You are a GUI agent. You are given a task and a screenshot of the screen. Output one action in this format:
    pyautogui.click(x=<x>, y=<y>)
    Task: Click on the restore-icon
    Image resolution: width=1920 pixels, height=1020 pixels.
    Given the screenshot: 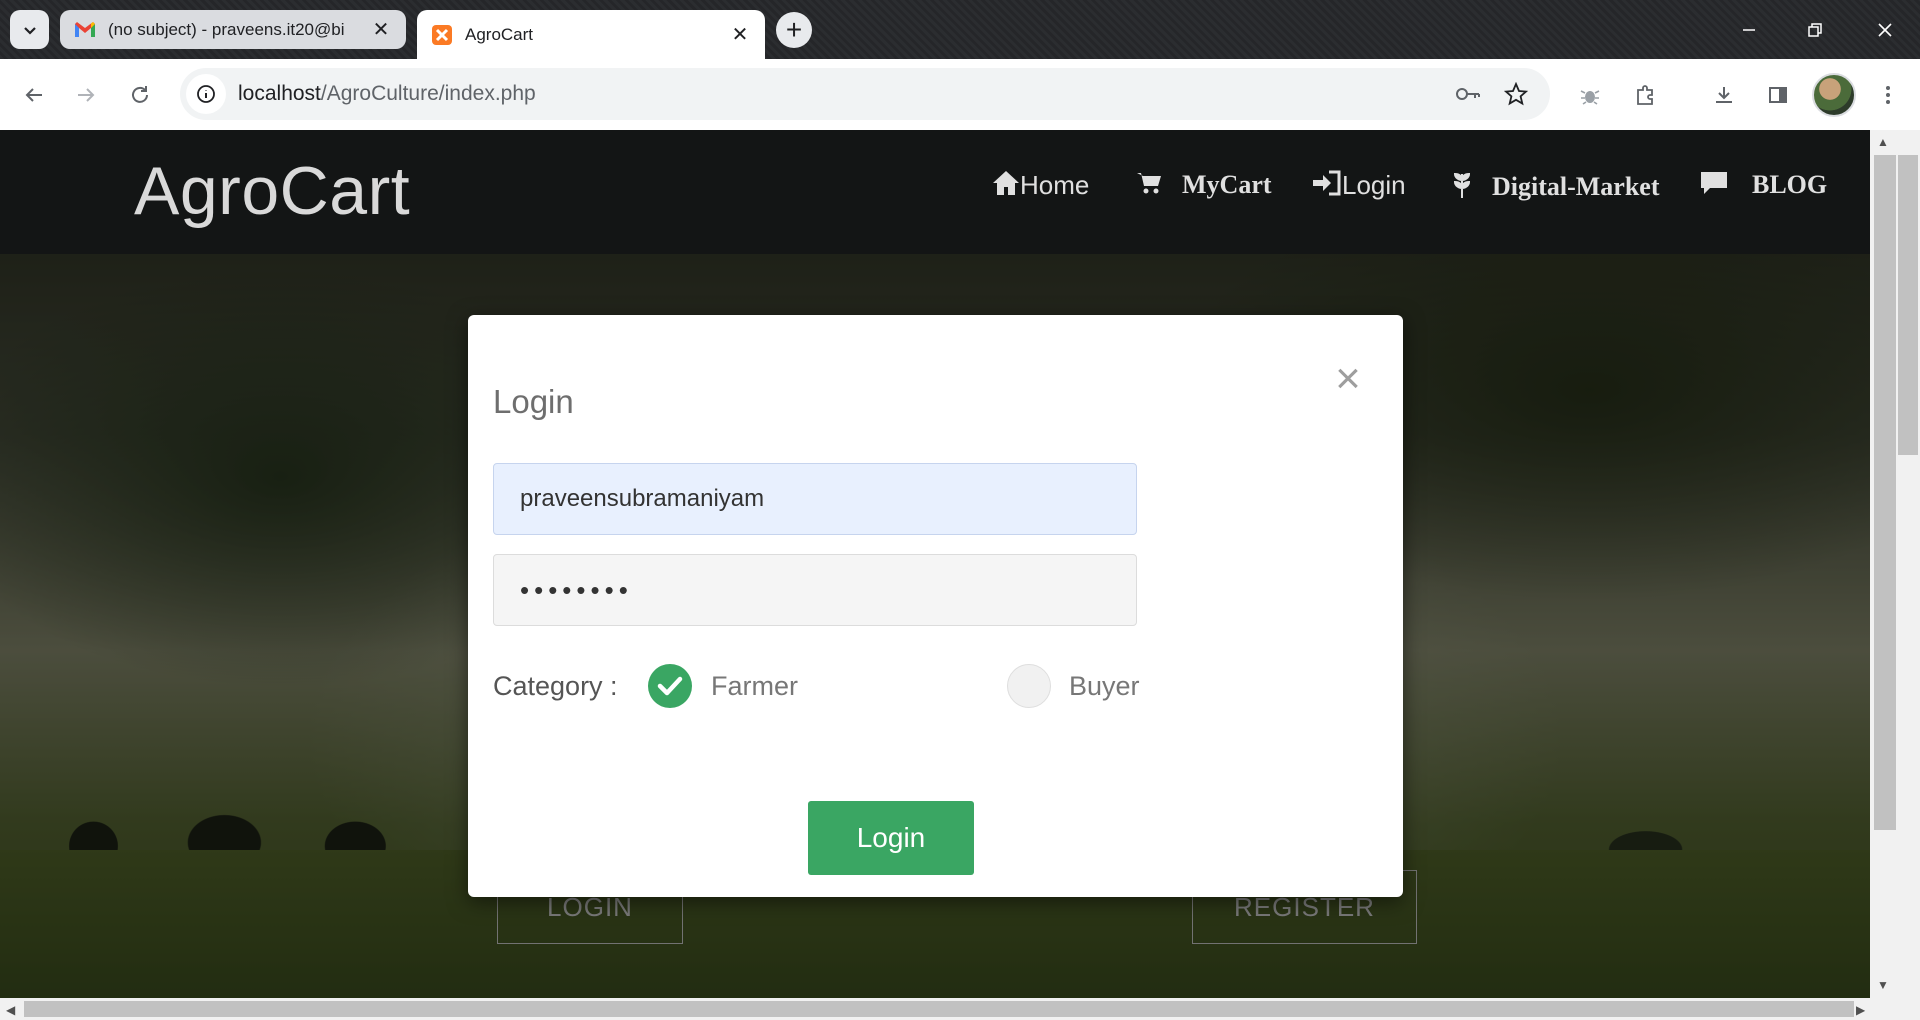 What is the action you would take?
    pyautogui.click(x=1815, y=30)
    